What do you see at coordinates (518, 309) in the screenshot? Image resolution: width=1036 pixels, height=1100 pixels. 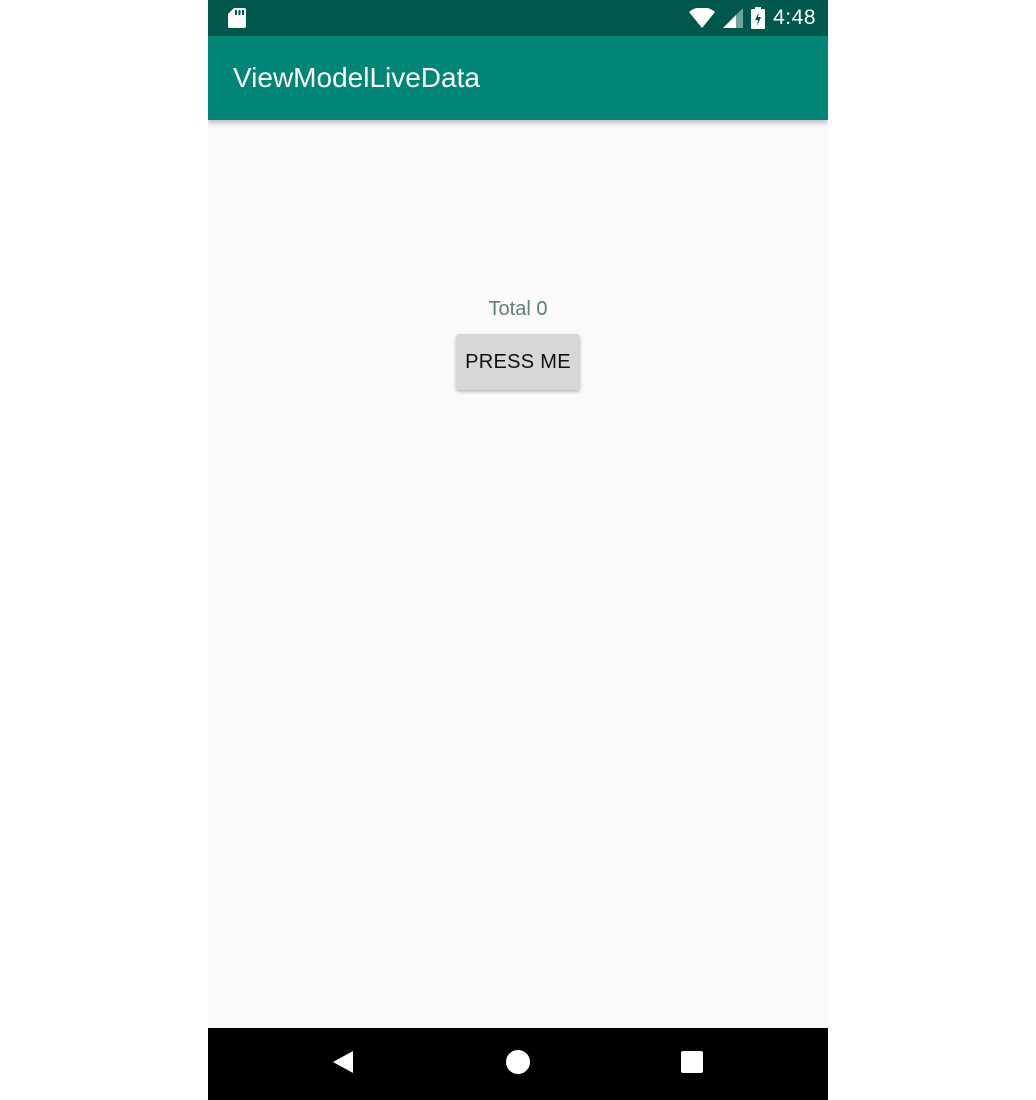 I see `total-label: Total 0` at bounding box center [518, 309].